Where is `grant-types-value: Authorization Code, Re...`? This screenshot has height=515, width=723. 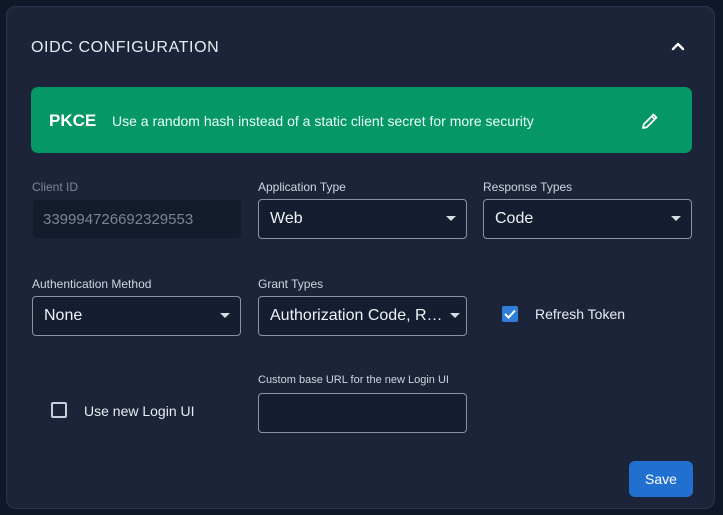
grant-types-value: Authorization Code, Re... is located at coordinates (357, 315).